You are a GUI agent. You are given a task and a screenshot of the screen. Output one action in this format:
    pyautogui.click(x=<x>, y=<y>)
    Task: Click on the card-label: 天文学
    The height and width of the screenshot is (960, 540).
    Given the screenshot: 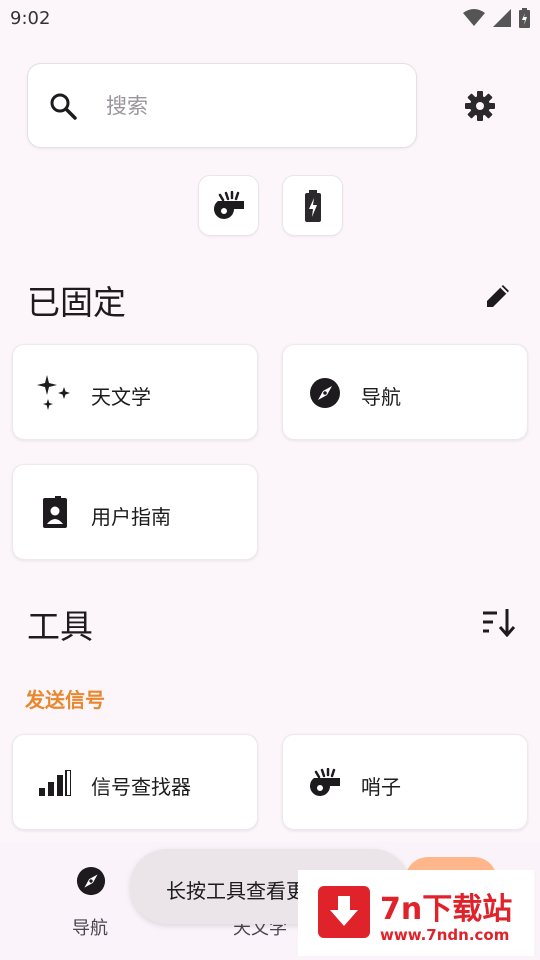 What is the action you would take?
    pyautogui.click(x=121, y=397)
    